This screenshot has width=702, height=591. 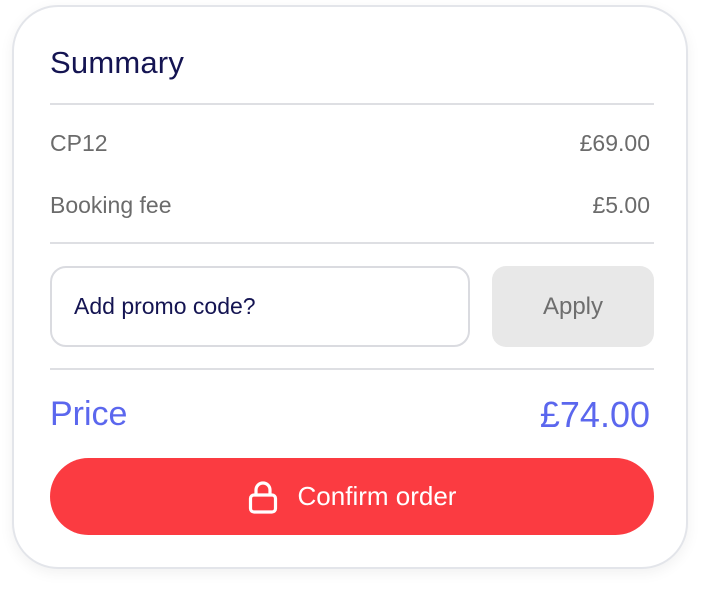 What do you see at coordinates (573, 306) in the screenshot?
I see `apply-button: Apply` at bounding box center [573, 306].